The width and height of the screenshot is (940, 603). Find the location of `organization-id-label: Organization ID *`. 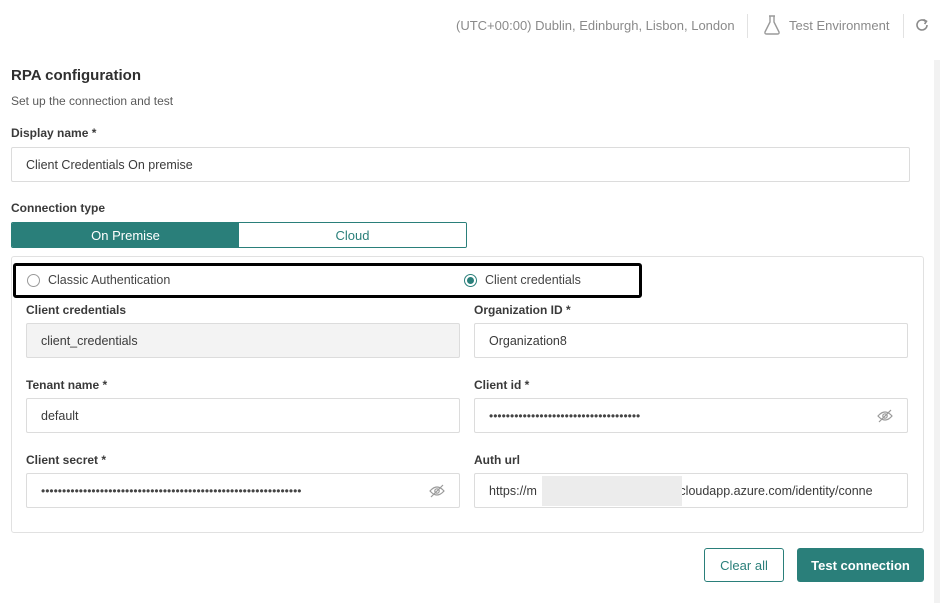

organization-id-label: Organization ID * is located at coordinates (522, 310).